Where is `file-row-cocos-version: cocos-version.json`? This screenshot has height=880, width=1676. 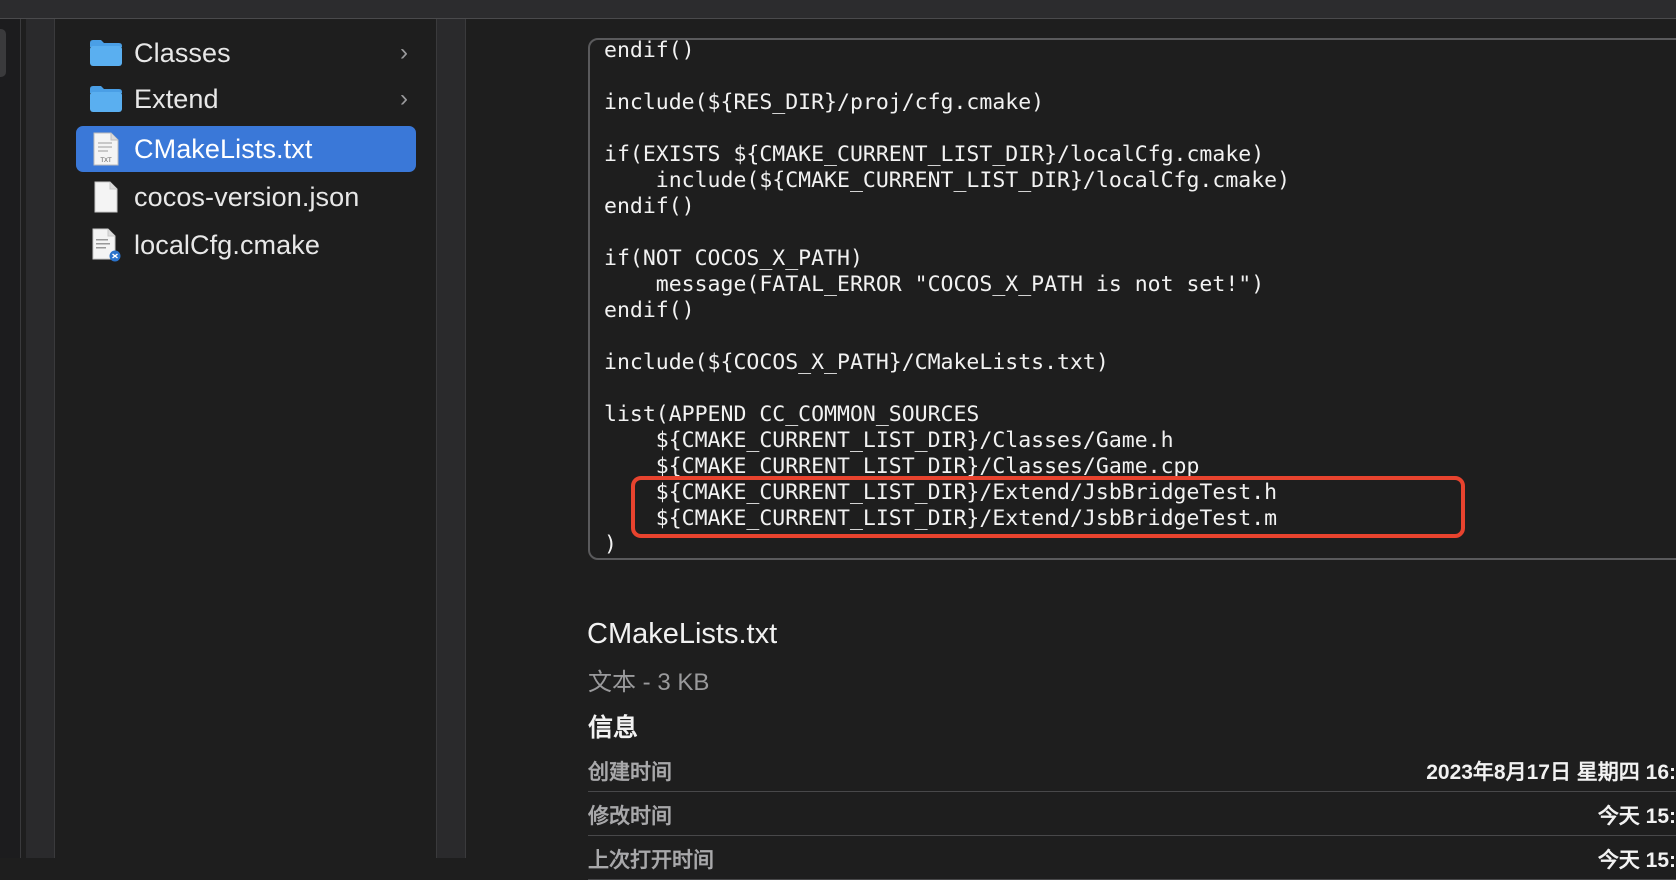
file-row-cocos-version: cocos-version.json is located at coordinates (246, 197).